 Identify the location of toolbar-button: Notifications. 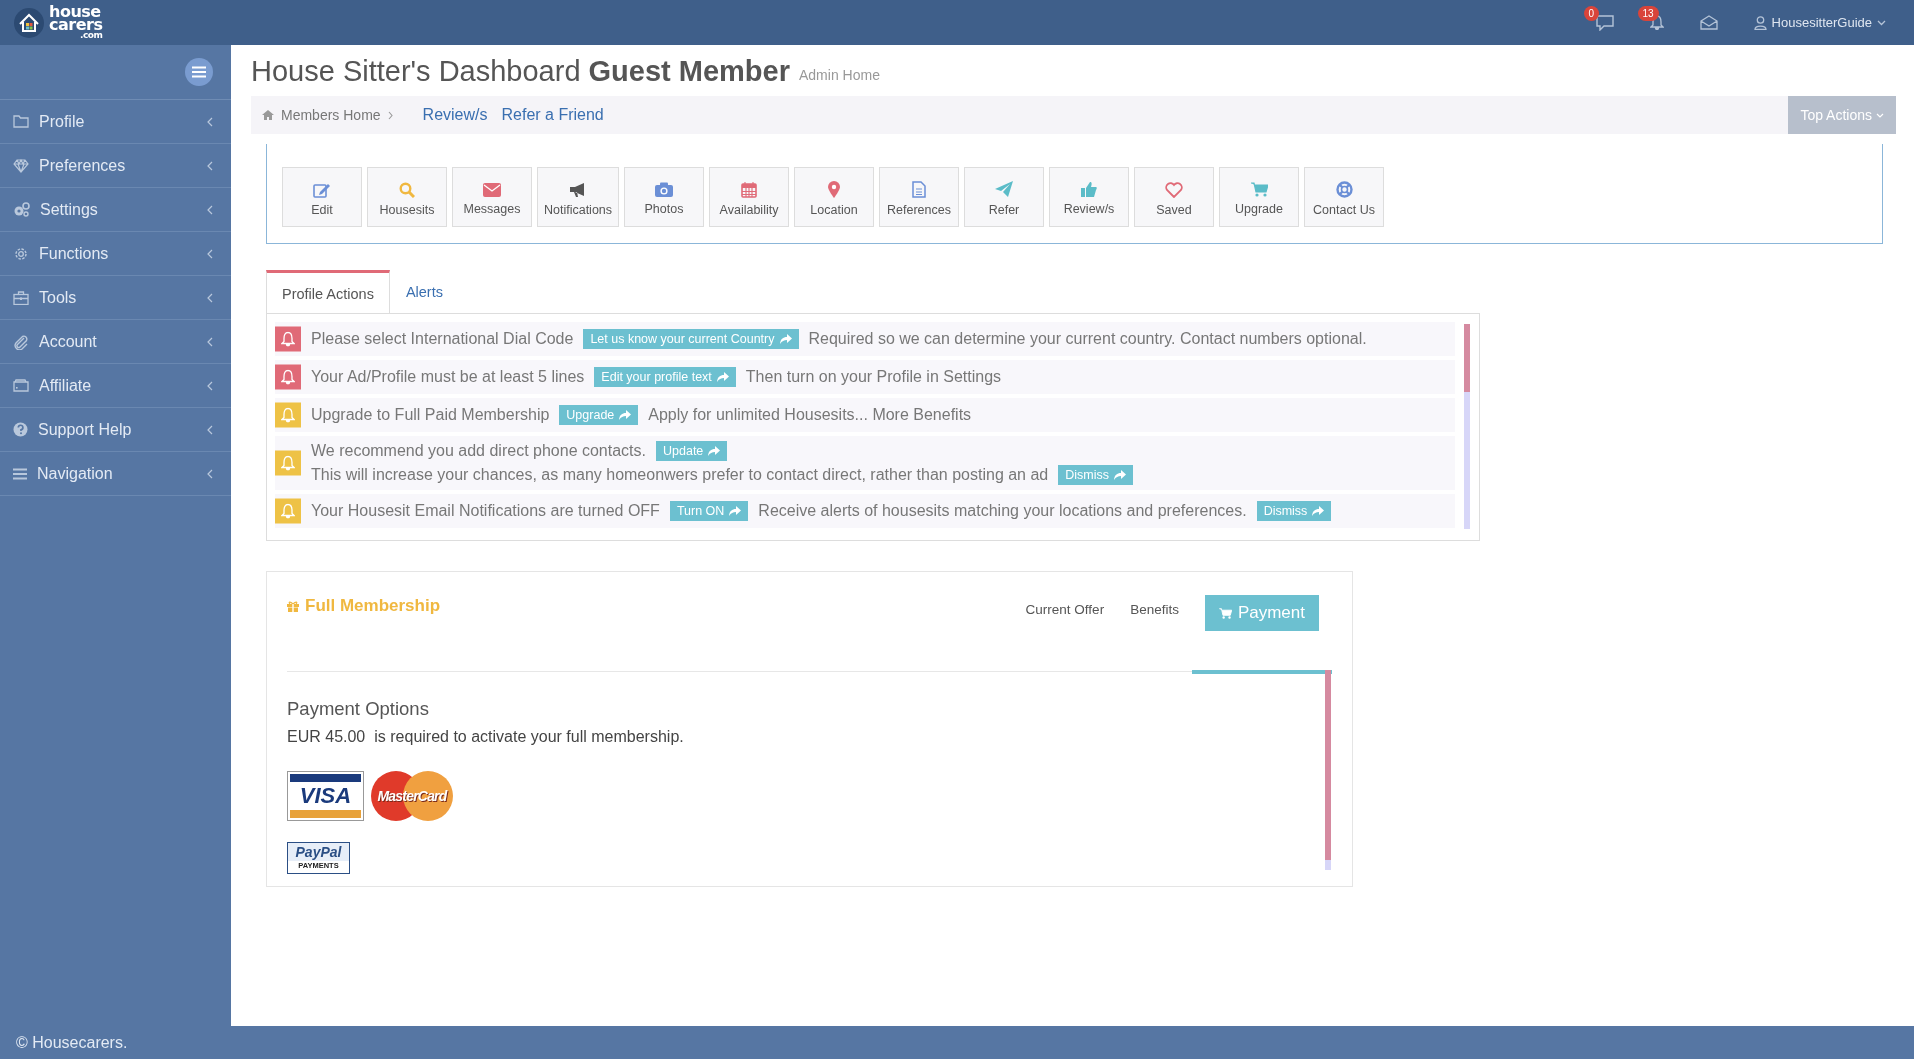
(578, 197).